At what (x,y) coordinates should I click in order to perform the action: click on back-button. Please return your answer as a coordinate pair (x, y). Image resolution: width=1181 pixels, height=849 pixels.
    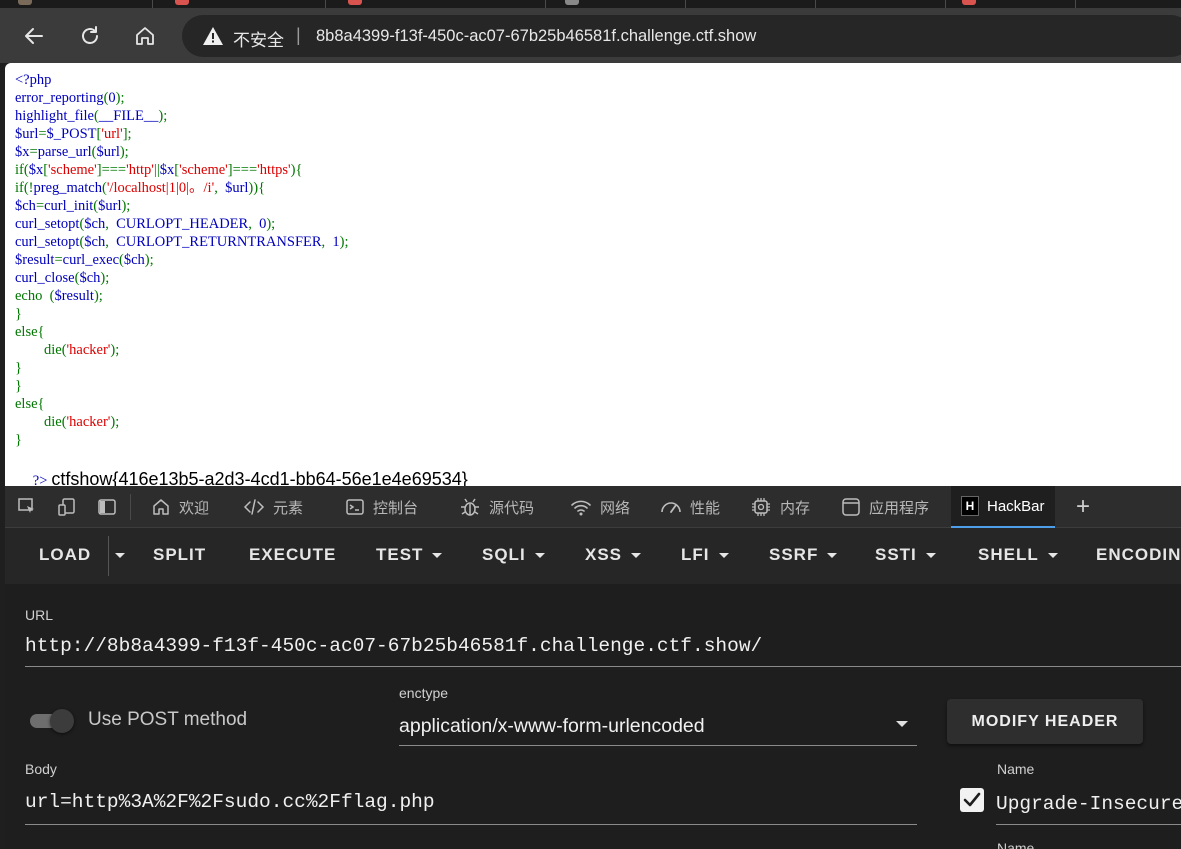
    Looking at the image, I should click on (34, 36).